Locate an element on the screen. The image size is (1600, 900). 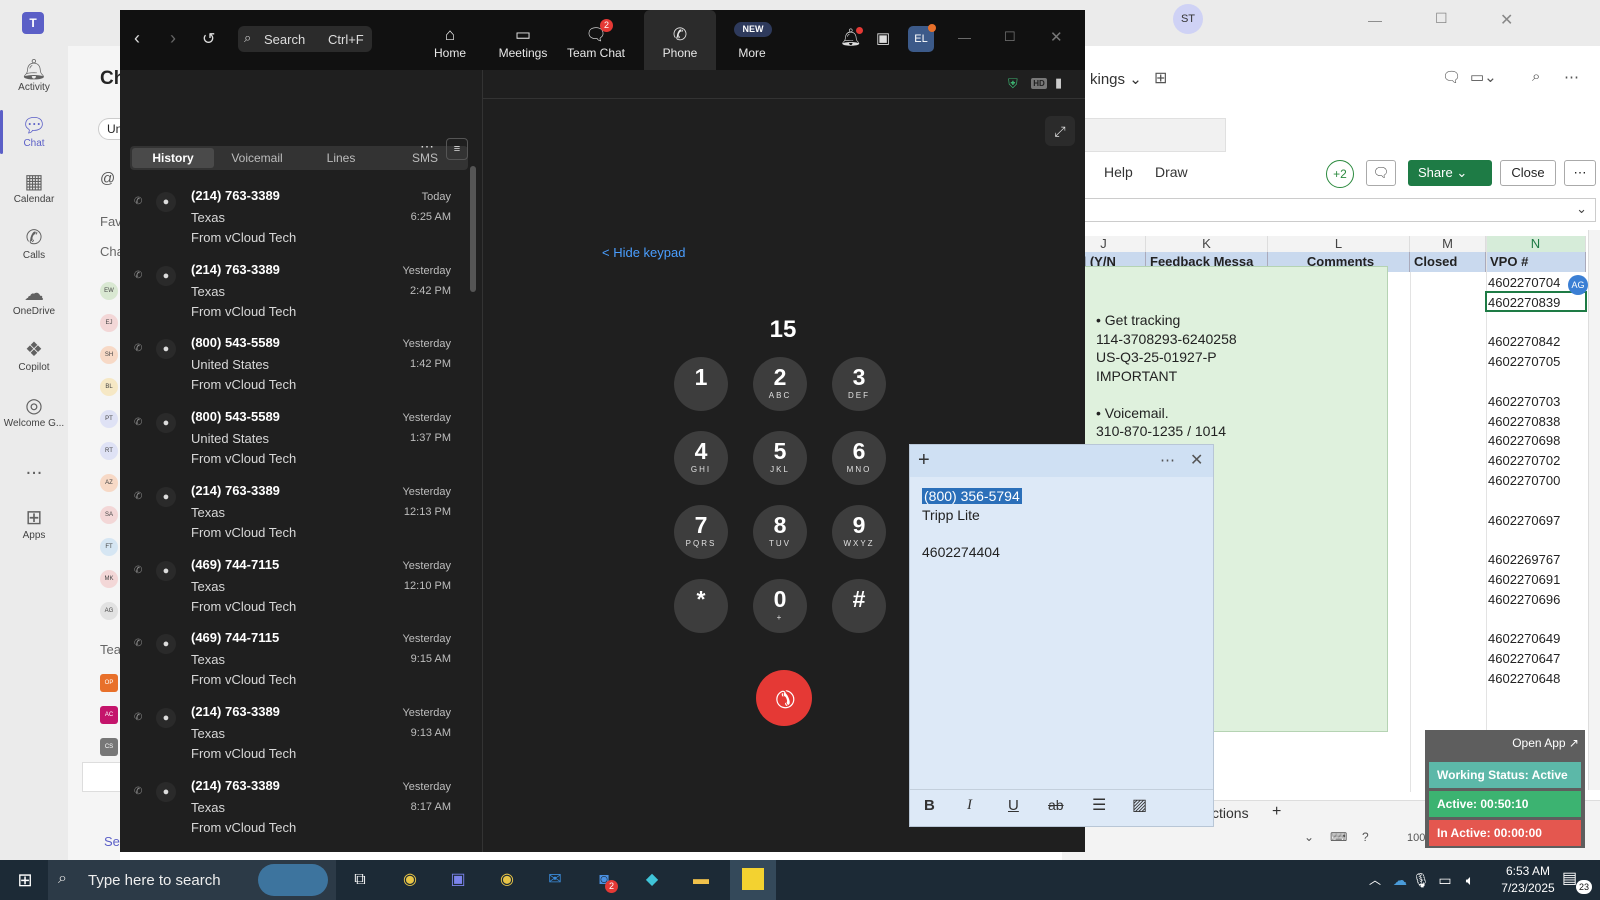
column-letter-k: K is located at coordinates (1207, 244).